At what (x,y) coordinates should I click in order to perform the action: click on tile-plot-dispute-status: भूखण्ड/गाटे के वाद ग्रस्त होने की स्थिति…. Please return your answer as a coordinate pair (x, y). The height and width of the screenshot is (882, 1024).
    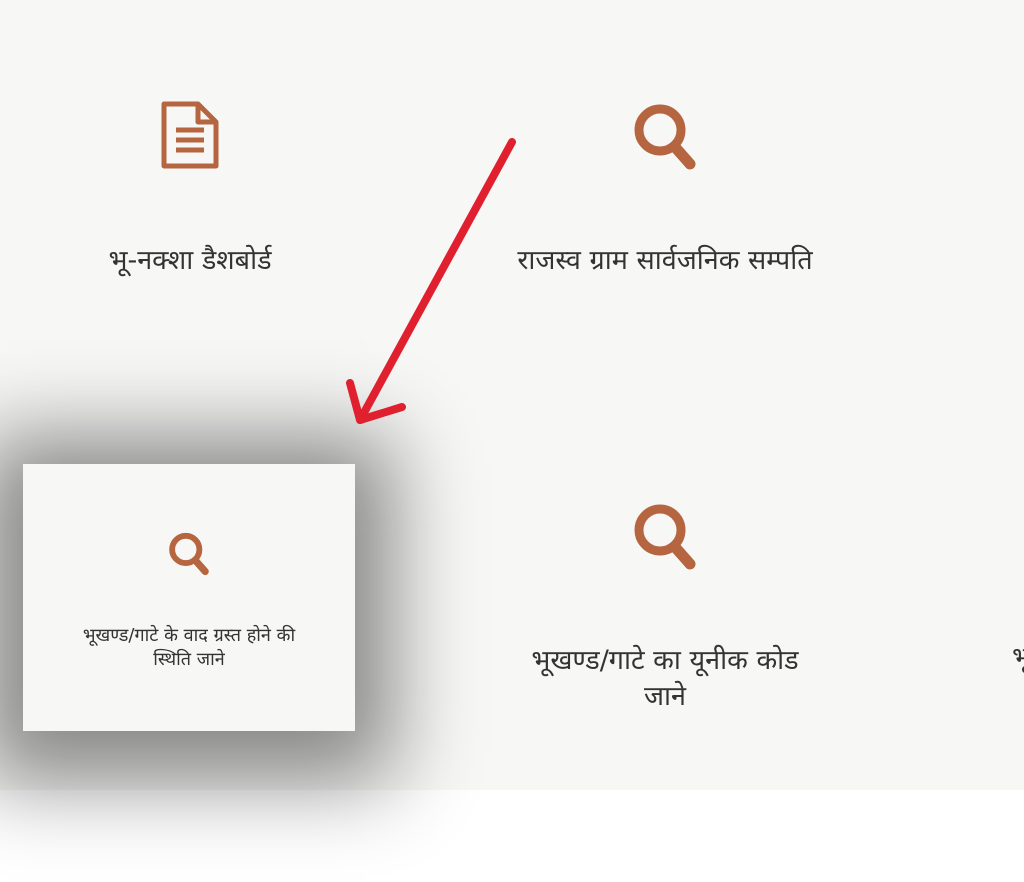
    Looking at the image, I should click on (189, 597).